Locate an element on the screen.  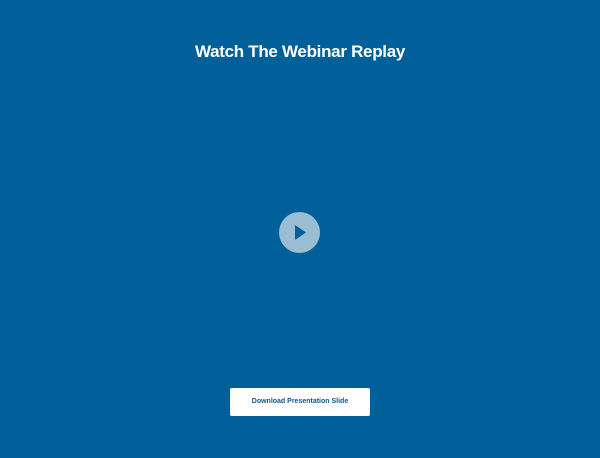
download-presentation-button: Download Presentation Slide is located at coordinates (300, 402).